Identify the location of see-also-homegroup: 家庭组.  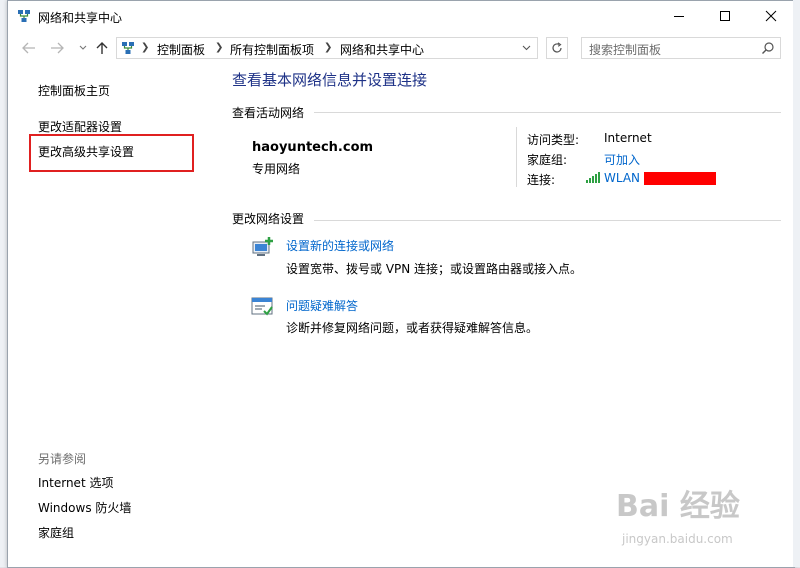
(56, 532).